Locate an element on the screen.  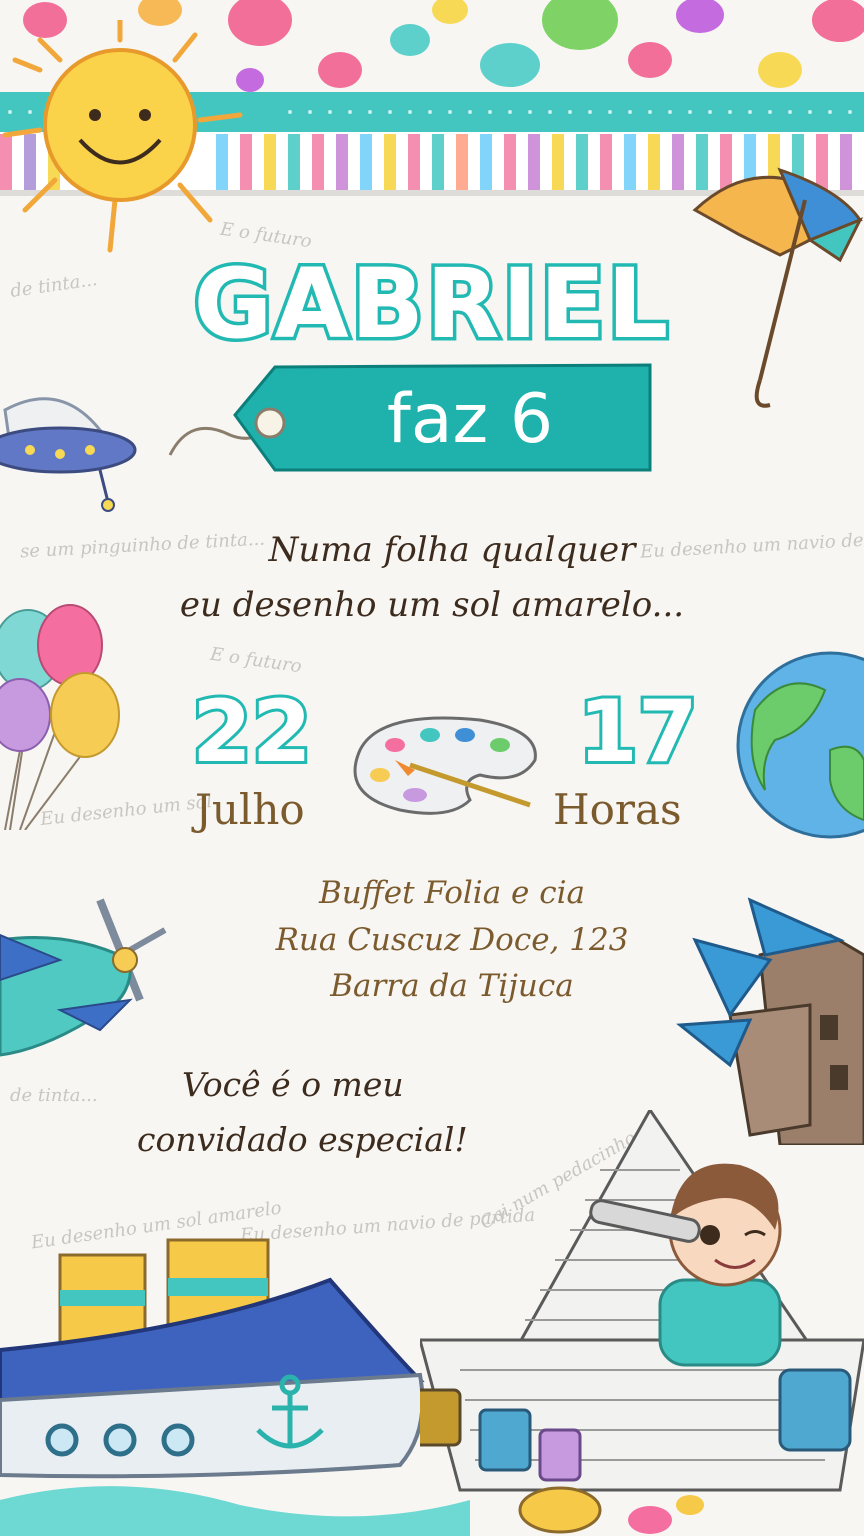
event-month: Julho is located at coordinates (250, 809).